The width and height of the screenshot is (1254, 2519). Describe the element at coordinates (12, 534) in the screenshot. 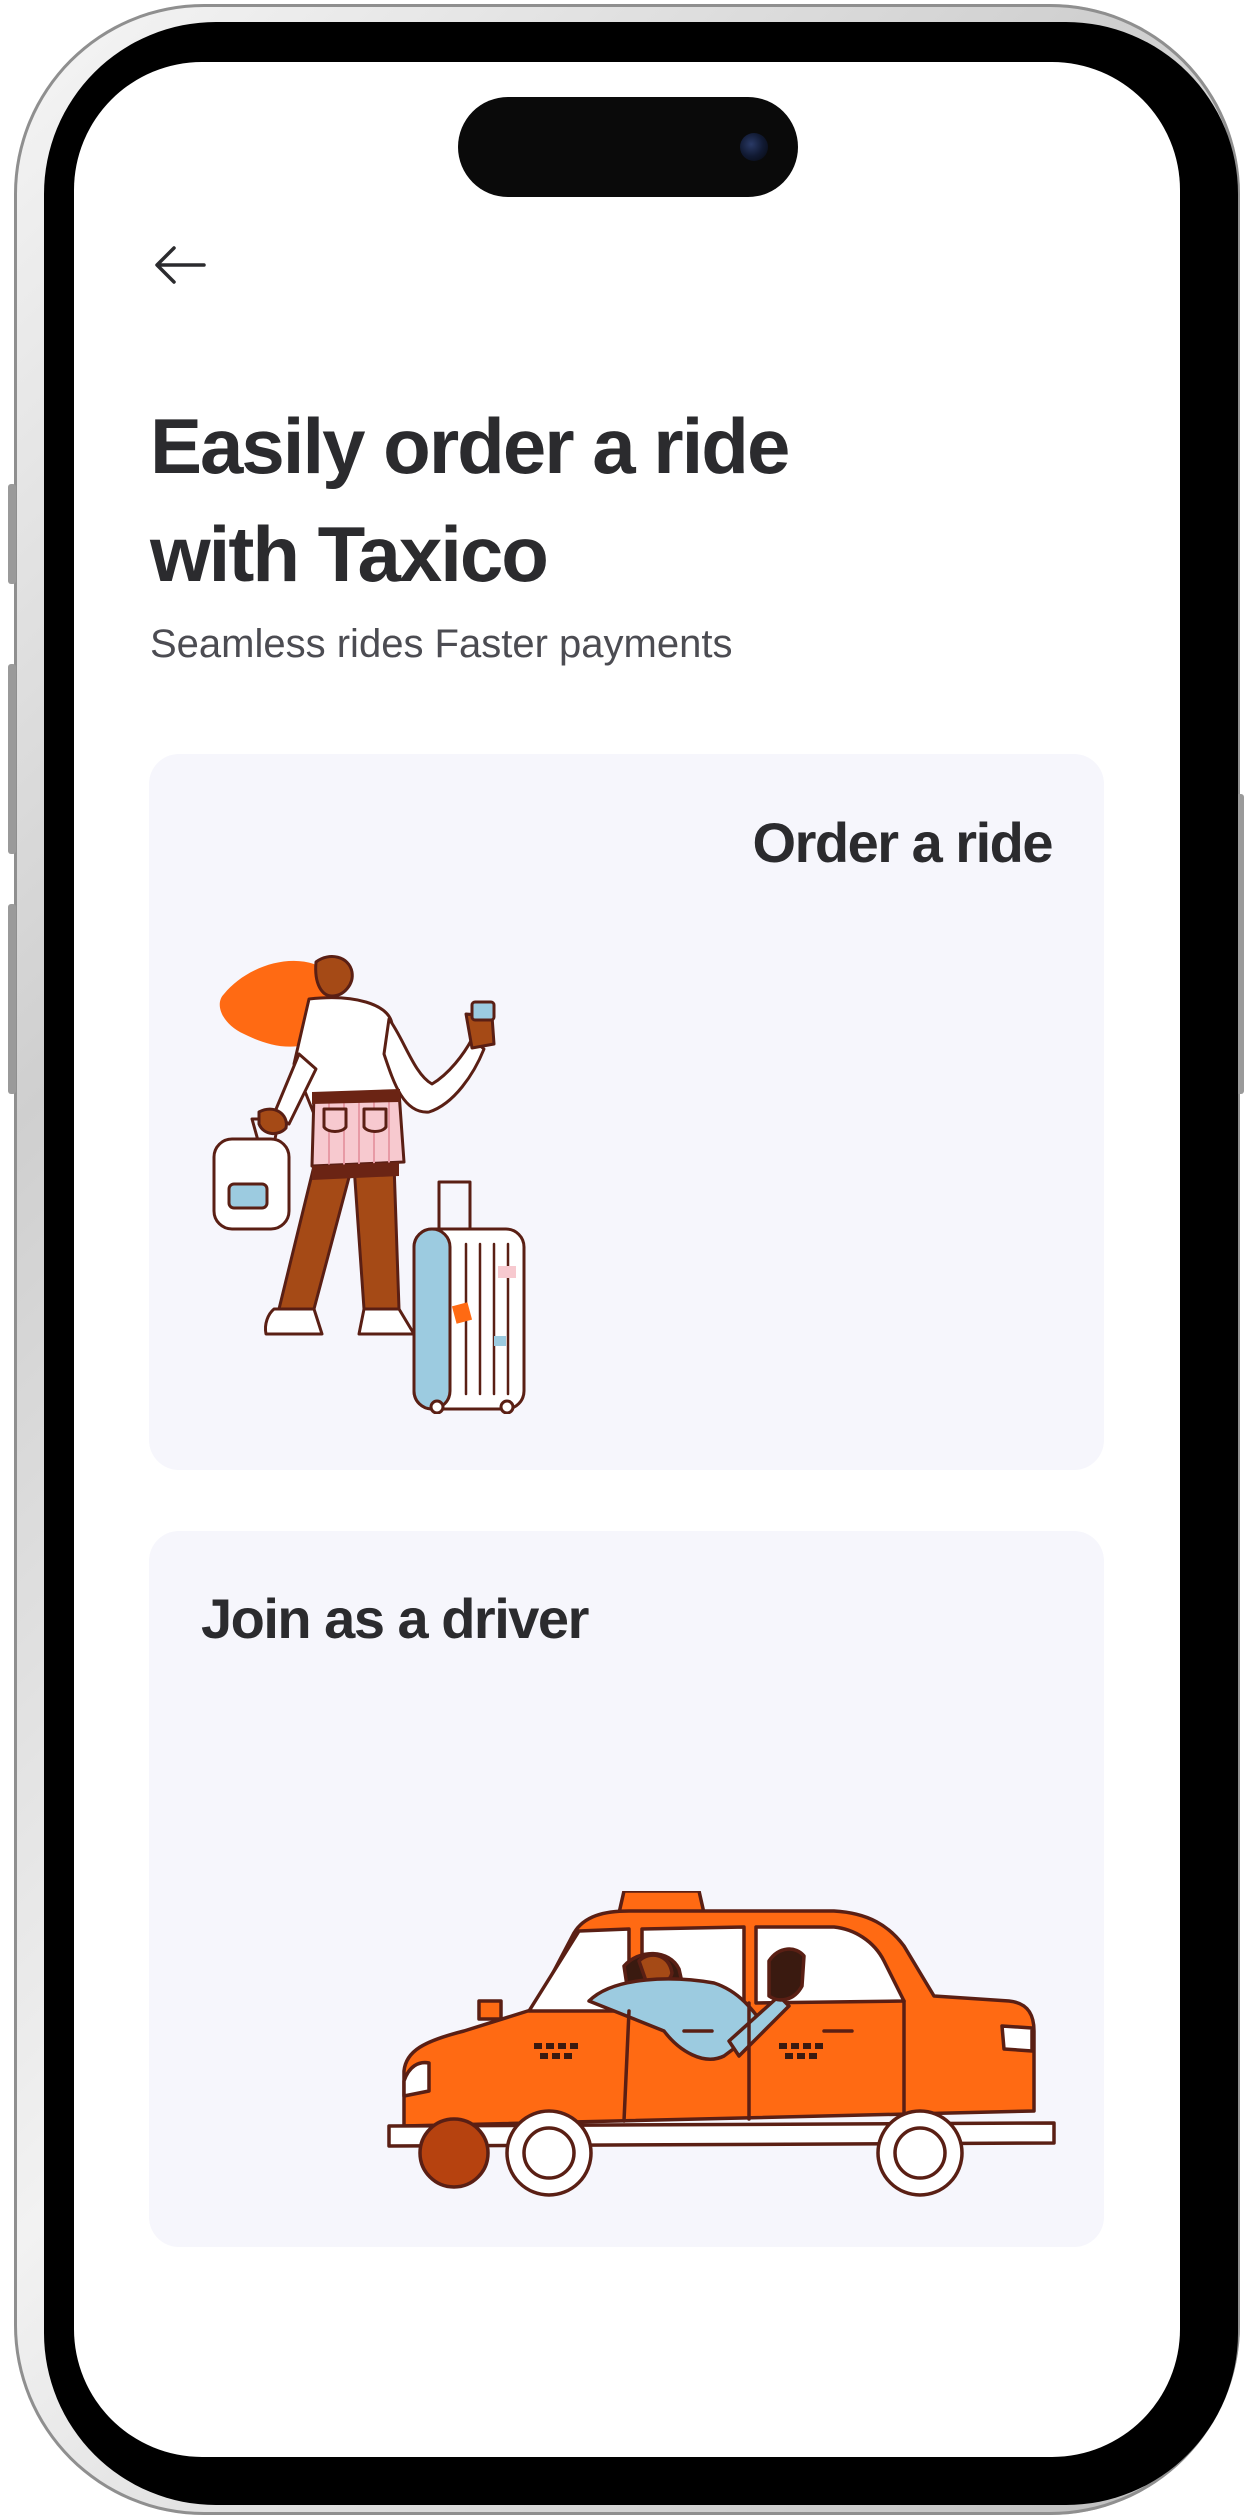

I see `action-button` at that location.